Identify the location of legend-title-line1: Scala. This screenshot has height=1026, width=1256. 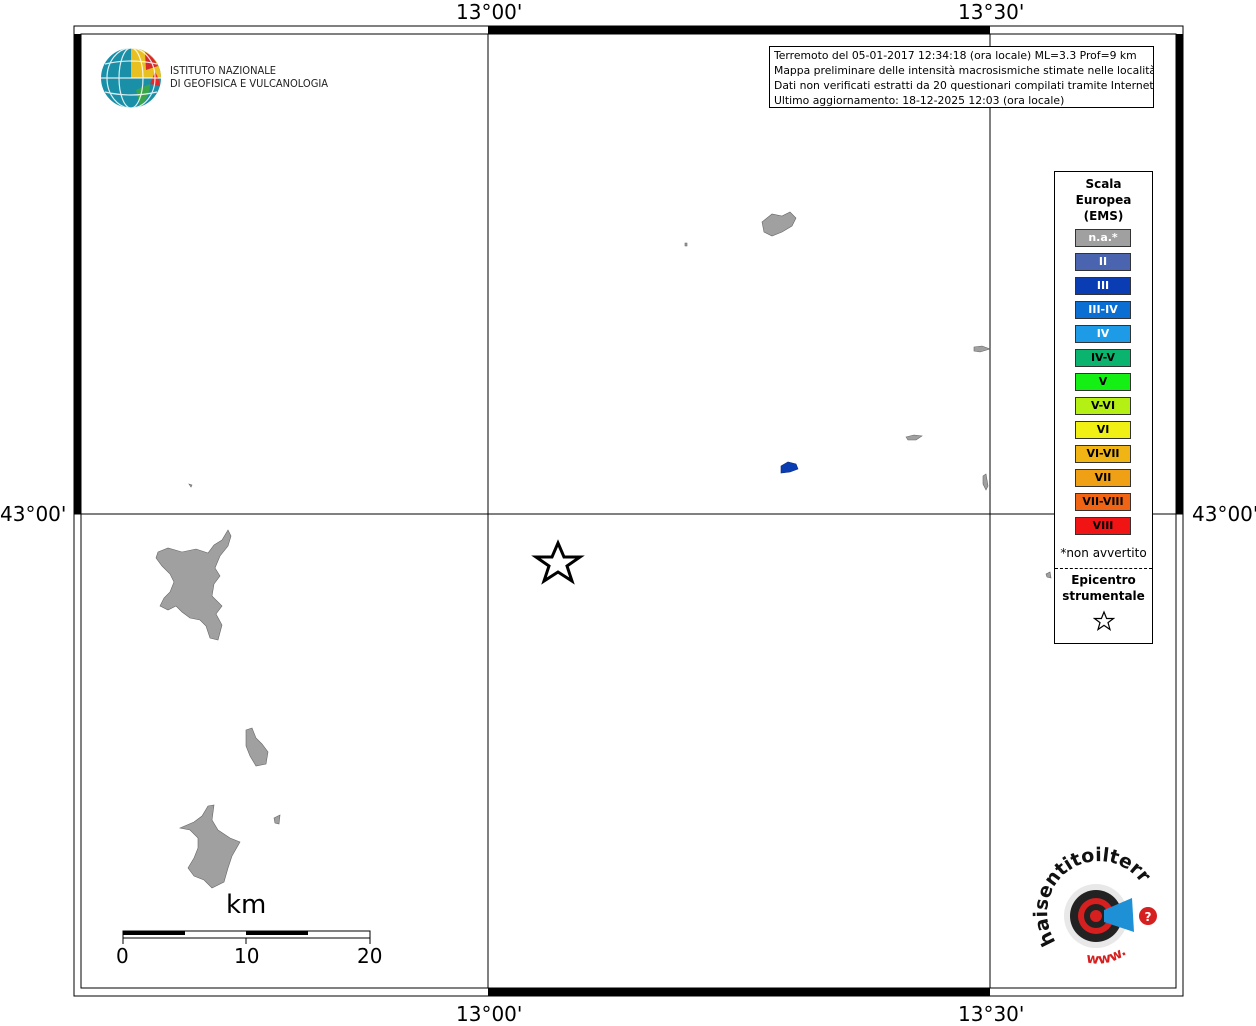
(1103, 184).